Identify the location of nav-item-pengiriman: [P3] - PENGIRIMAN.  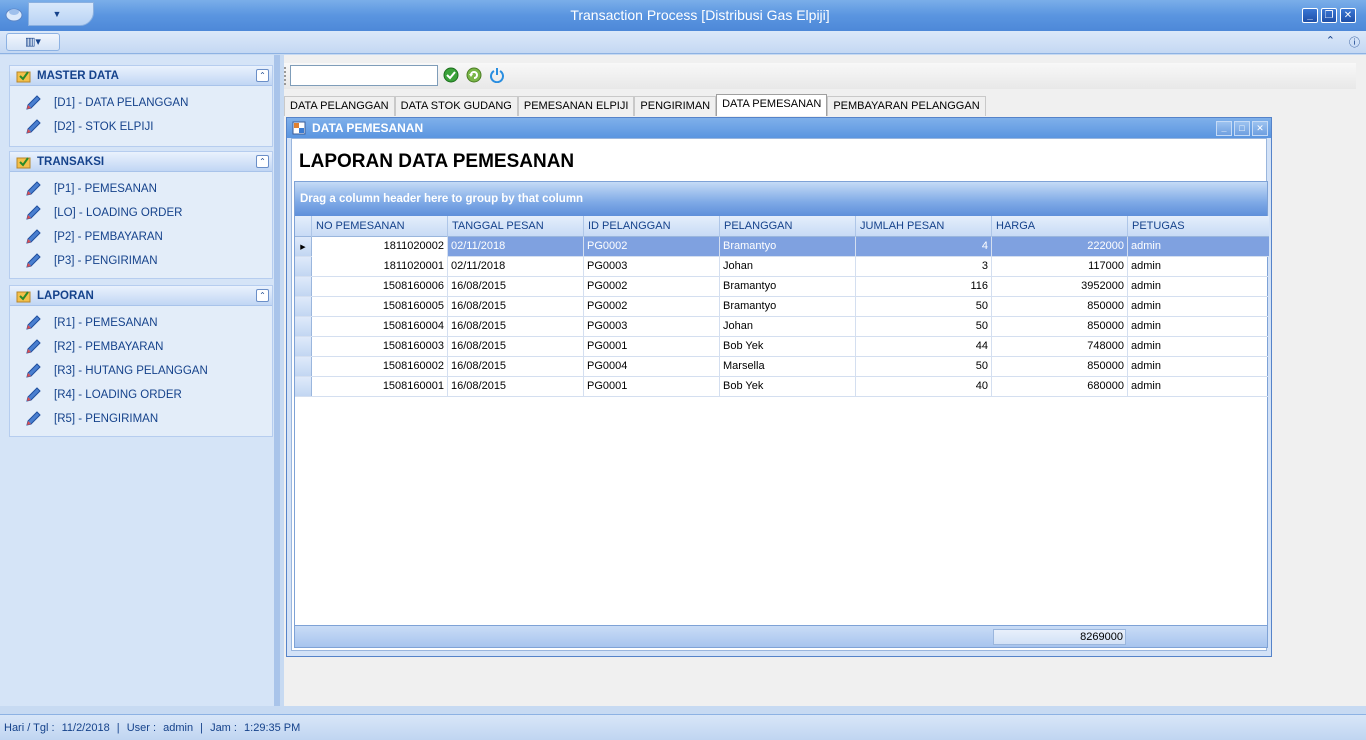
(141, 261).